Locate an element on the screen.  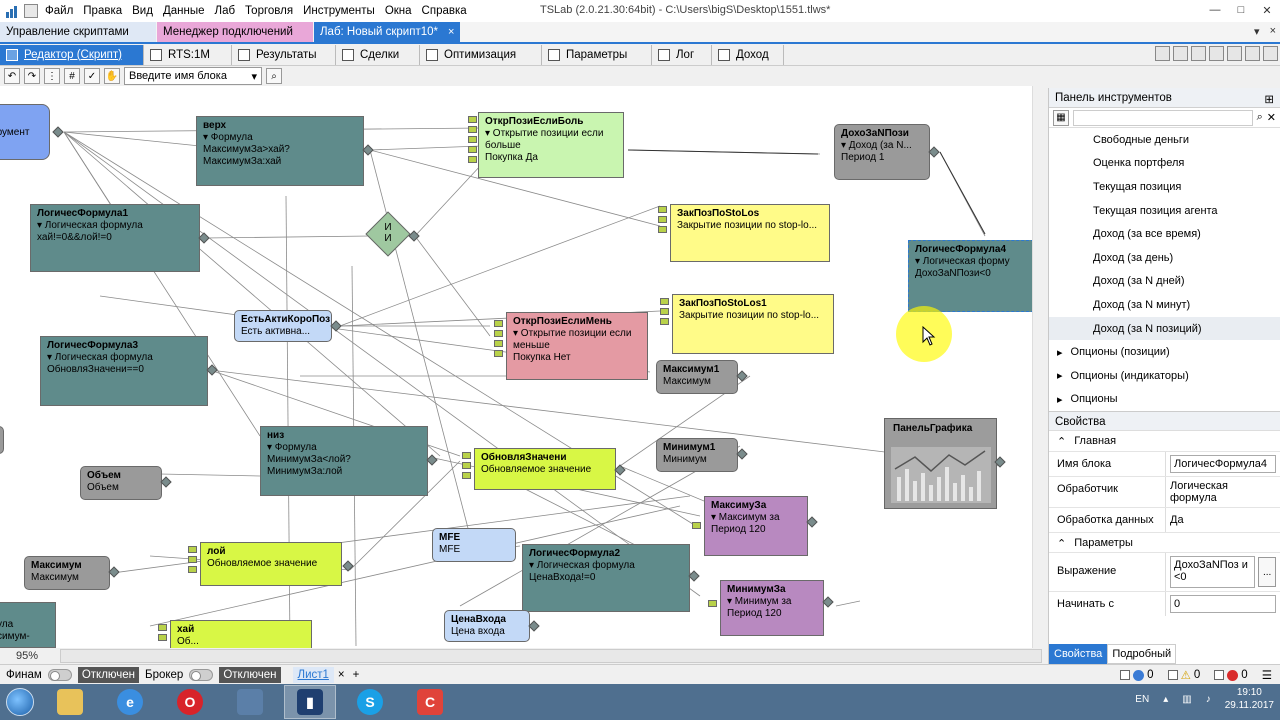
clock: 19:10 29.11.2017 is located at coordinates (1249, 699).